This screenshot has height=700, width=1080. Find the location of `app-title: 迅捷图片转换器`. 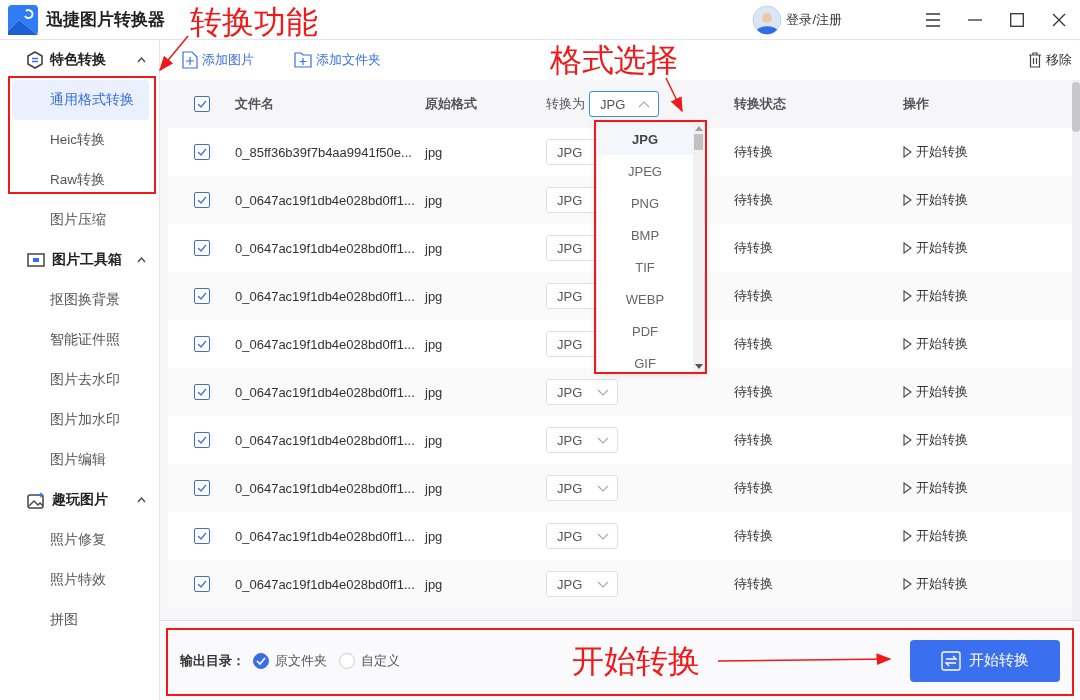

app-title: 迅捷图片转换器 is located at coordinates (105, 20).